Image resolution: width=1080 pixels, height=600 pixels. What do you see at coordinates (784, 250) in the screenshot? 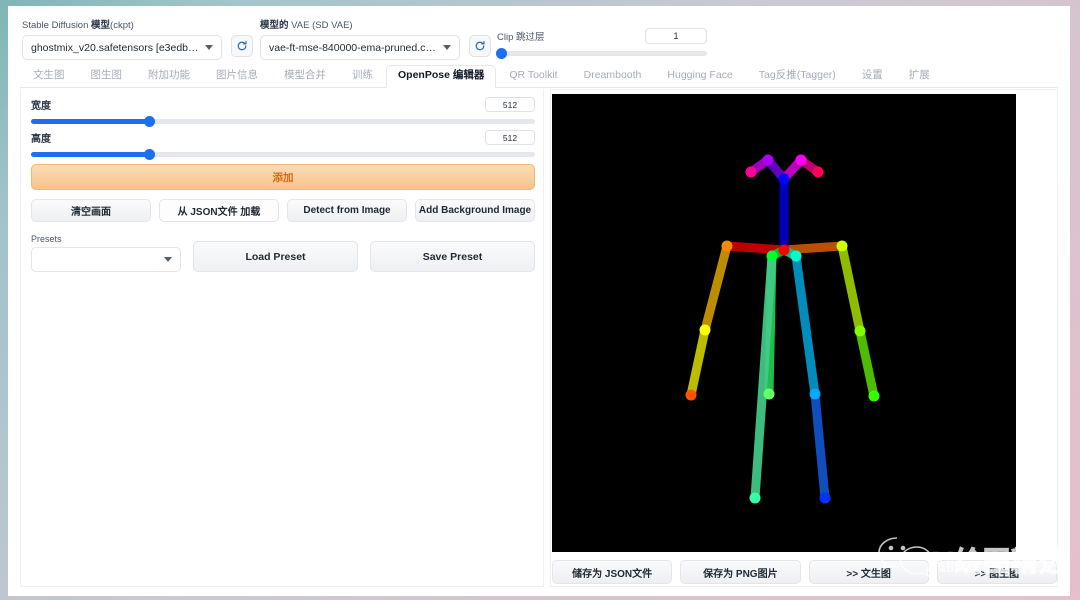
I see `keypoint-neck` at bounding box center [784, 250].